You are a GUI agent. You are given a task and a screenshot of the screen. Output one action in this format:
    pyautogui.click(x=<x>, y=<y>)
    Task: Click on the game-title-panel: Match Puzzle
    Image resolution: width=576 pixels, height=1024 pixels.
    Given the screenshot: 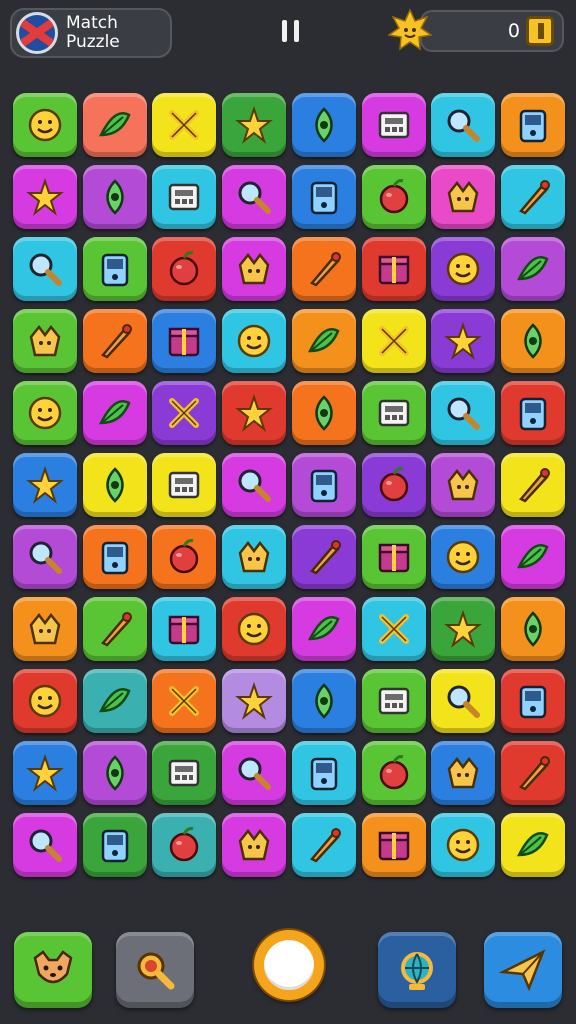 What is the action you would take?
    pyautogui.click(x=91, y=33)
    